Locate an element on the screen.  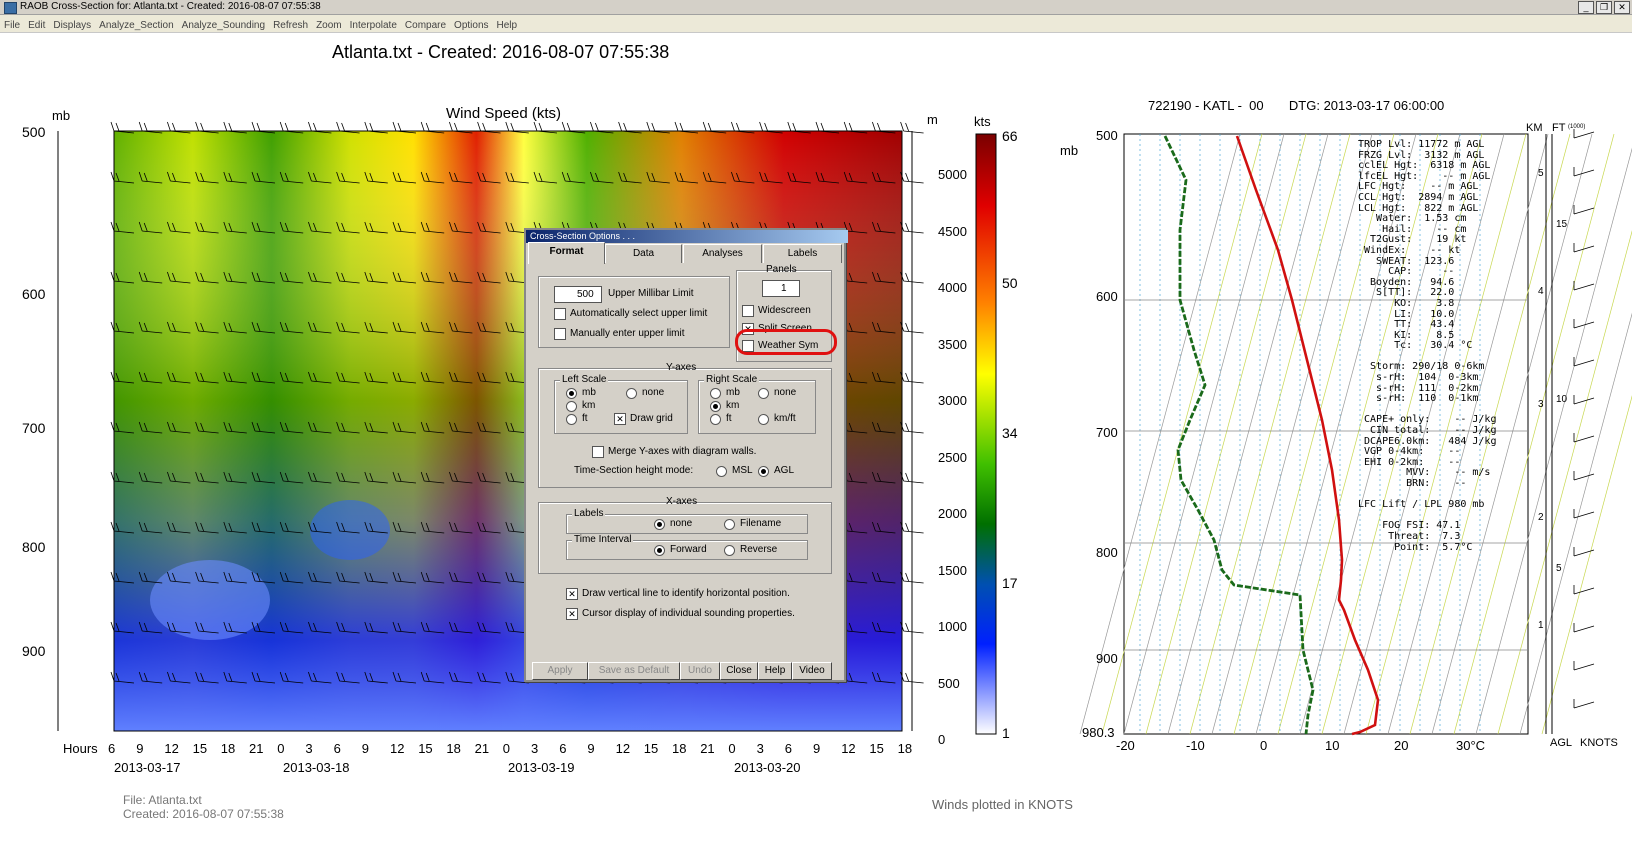
temp-tick: 0 is located at coordinates (1264, 745).